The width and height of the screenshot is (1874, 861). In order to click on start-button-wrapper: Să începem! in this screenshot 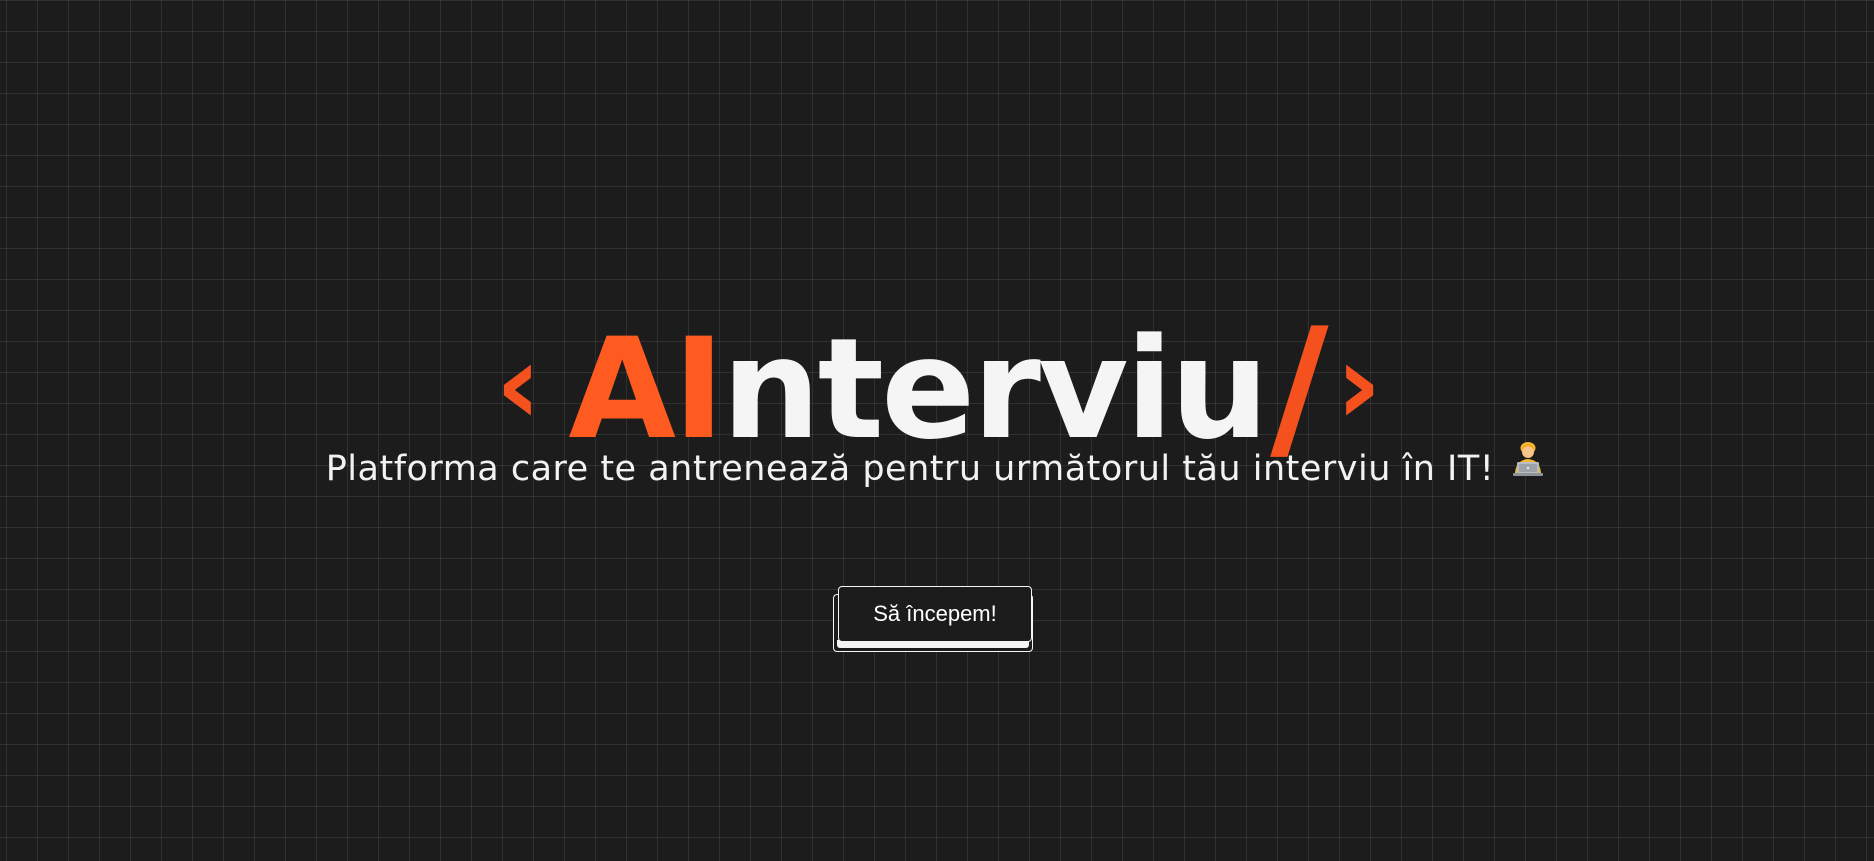, I will do `click(934, 620)`.